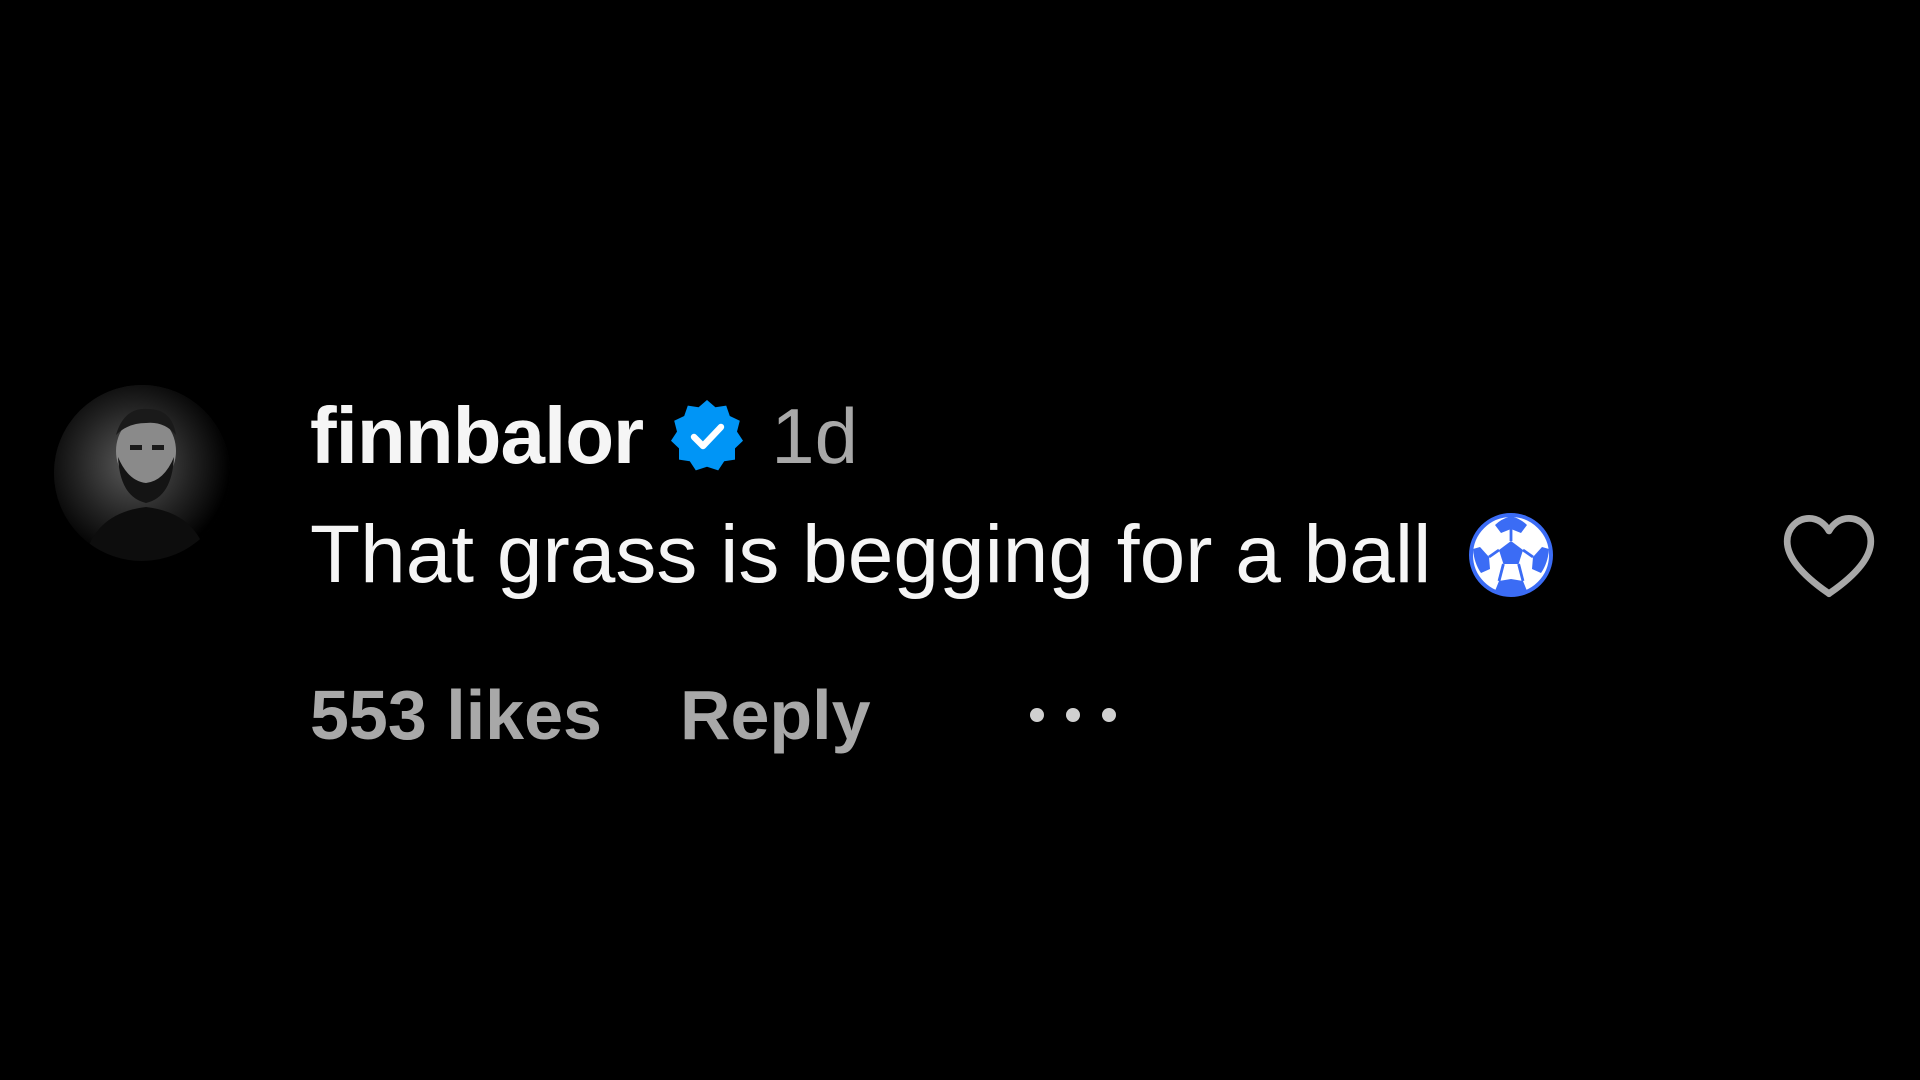  What do you see at coordinates (1829, 556) in the screenshot?
I see `heart-outline-icon` at bounding box center [1829, 556].